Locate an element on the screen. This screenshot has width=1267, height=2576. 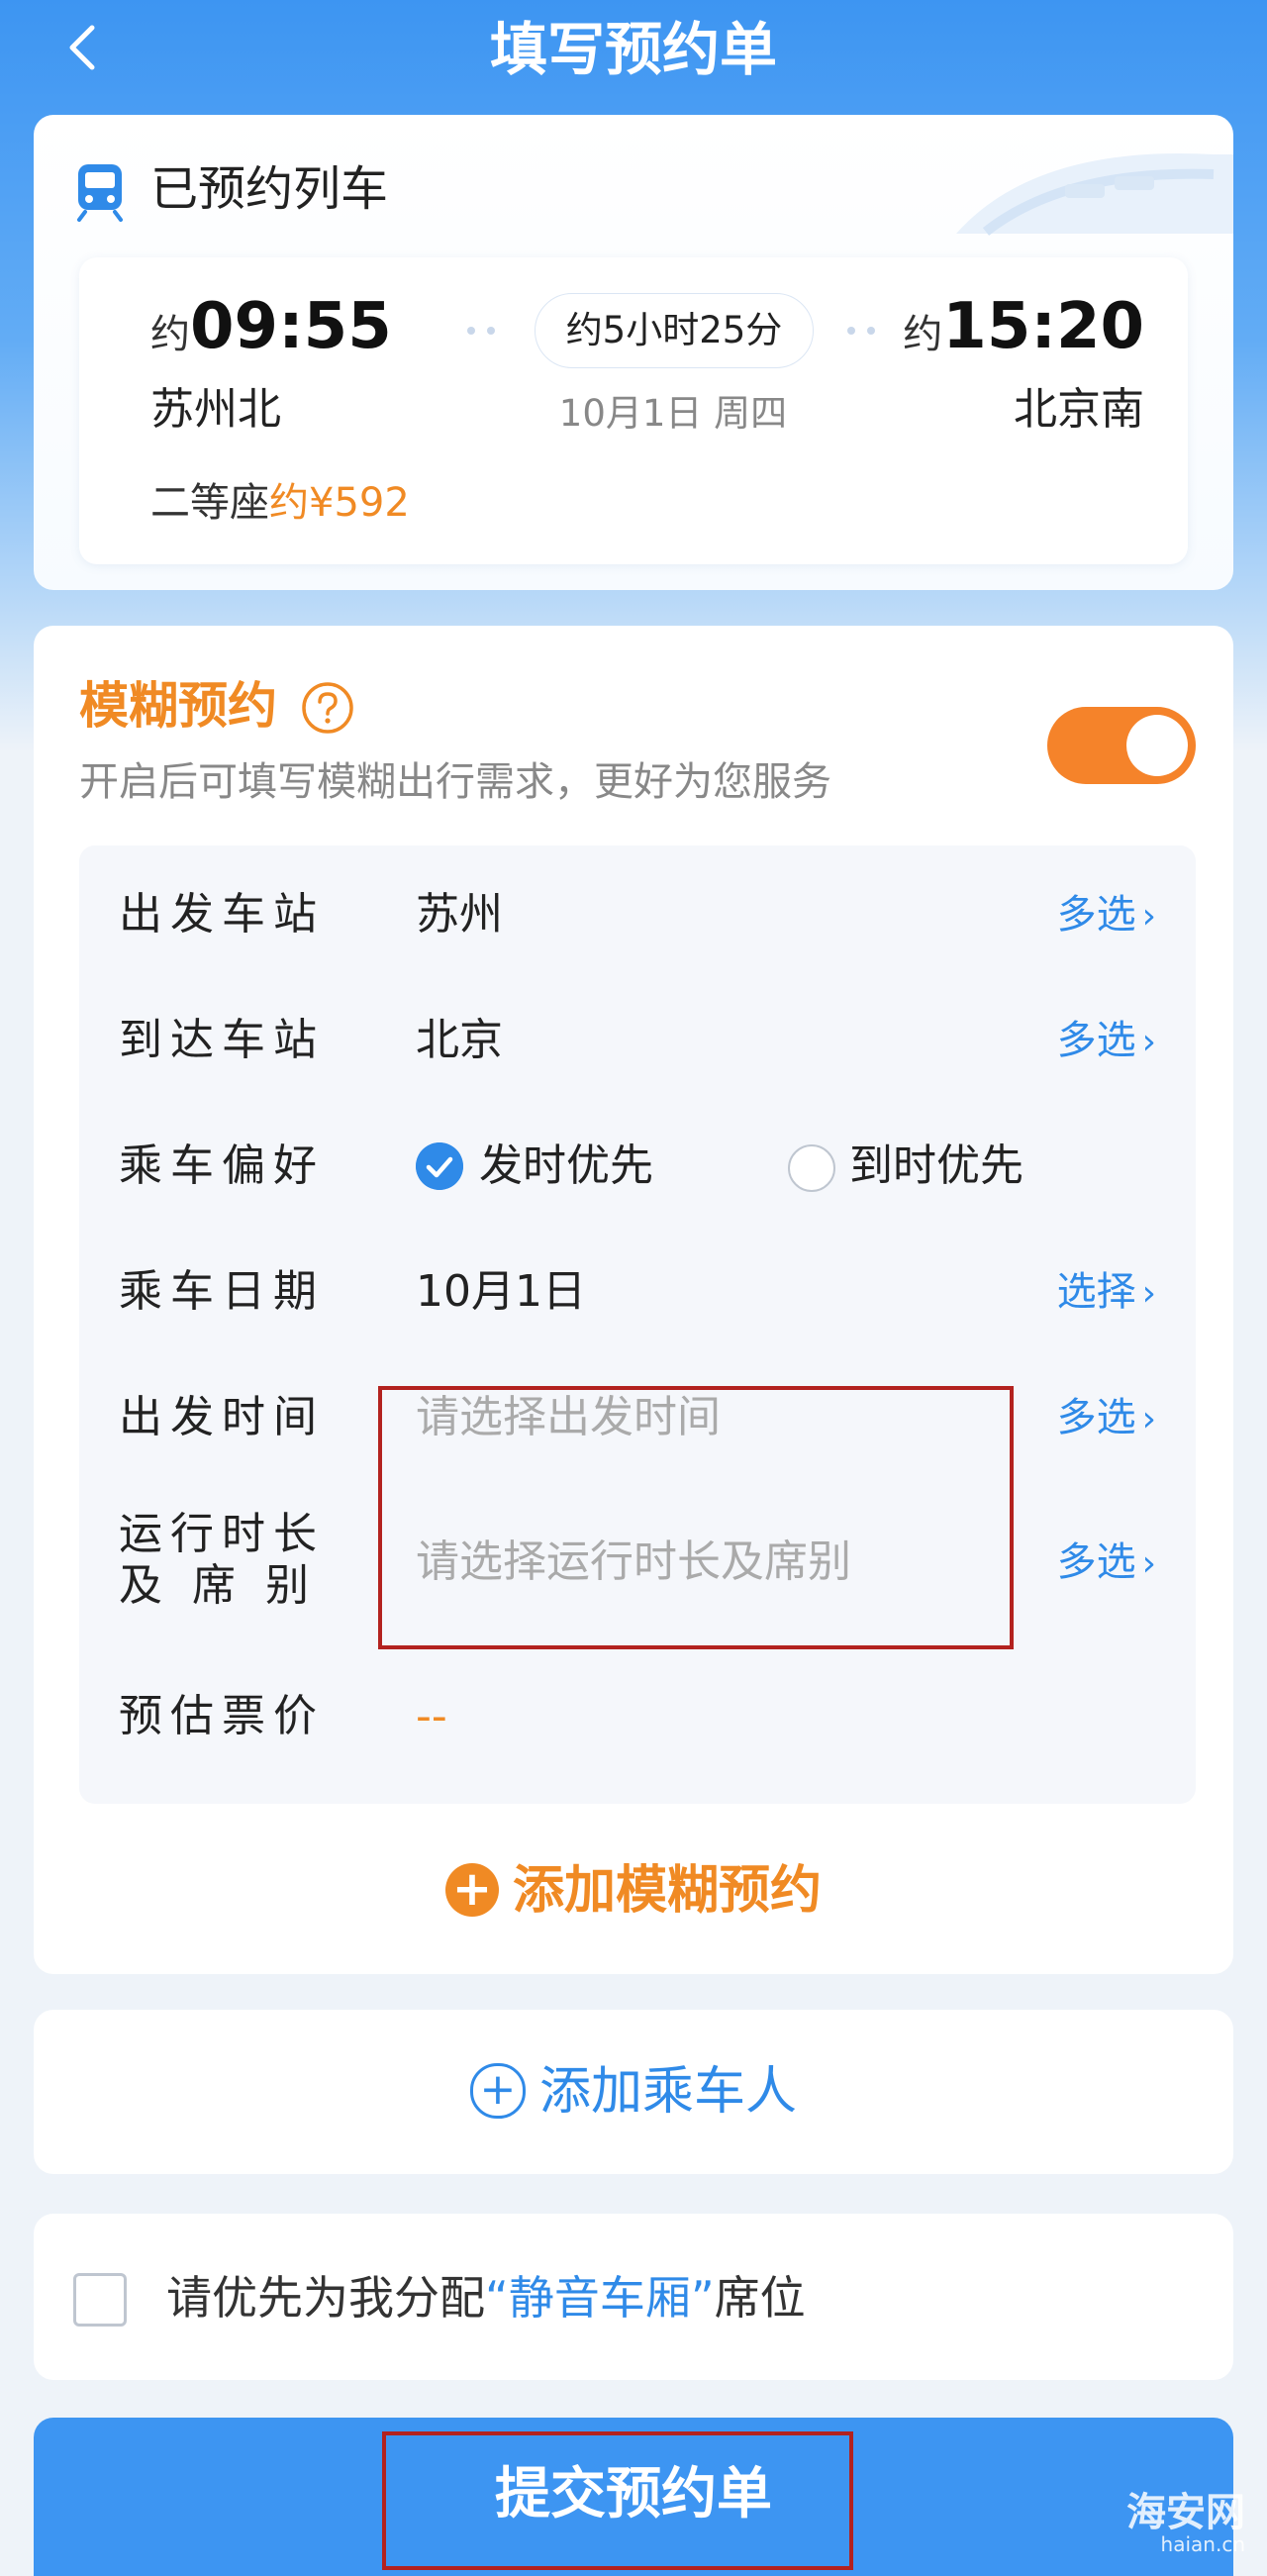
quiet-carriage-card: 请优先为我分配“静音车厢”席位 is located at coordinates (633, 2297).